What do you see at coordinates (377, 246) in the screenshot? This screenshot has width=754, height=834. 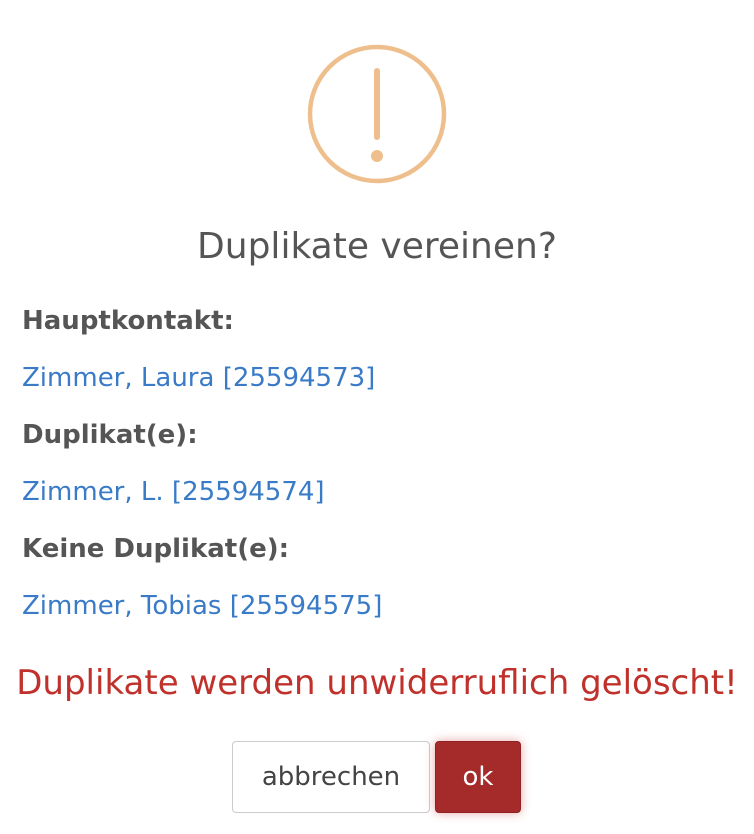 I see `dialog-title: Duplikate vereinen?` at bounding box center [377, 246].